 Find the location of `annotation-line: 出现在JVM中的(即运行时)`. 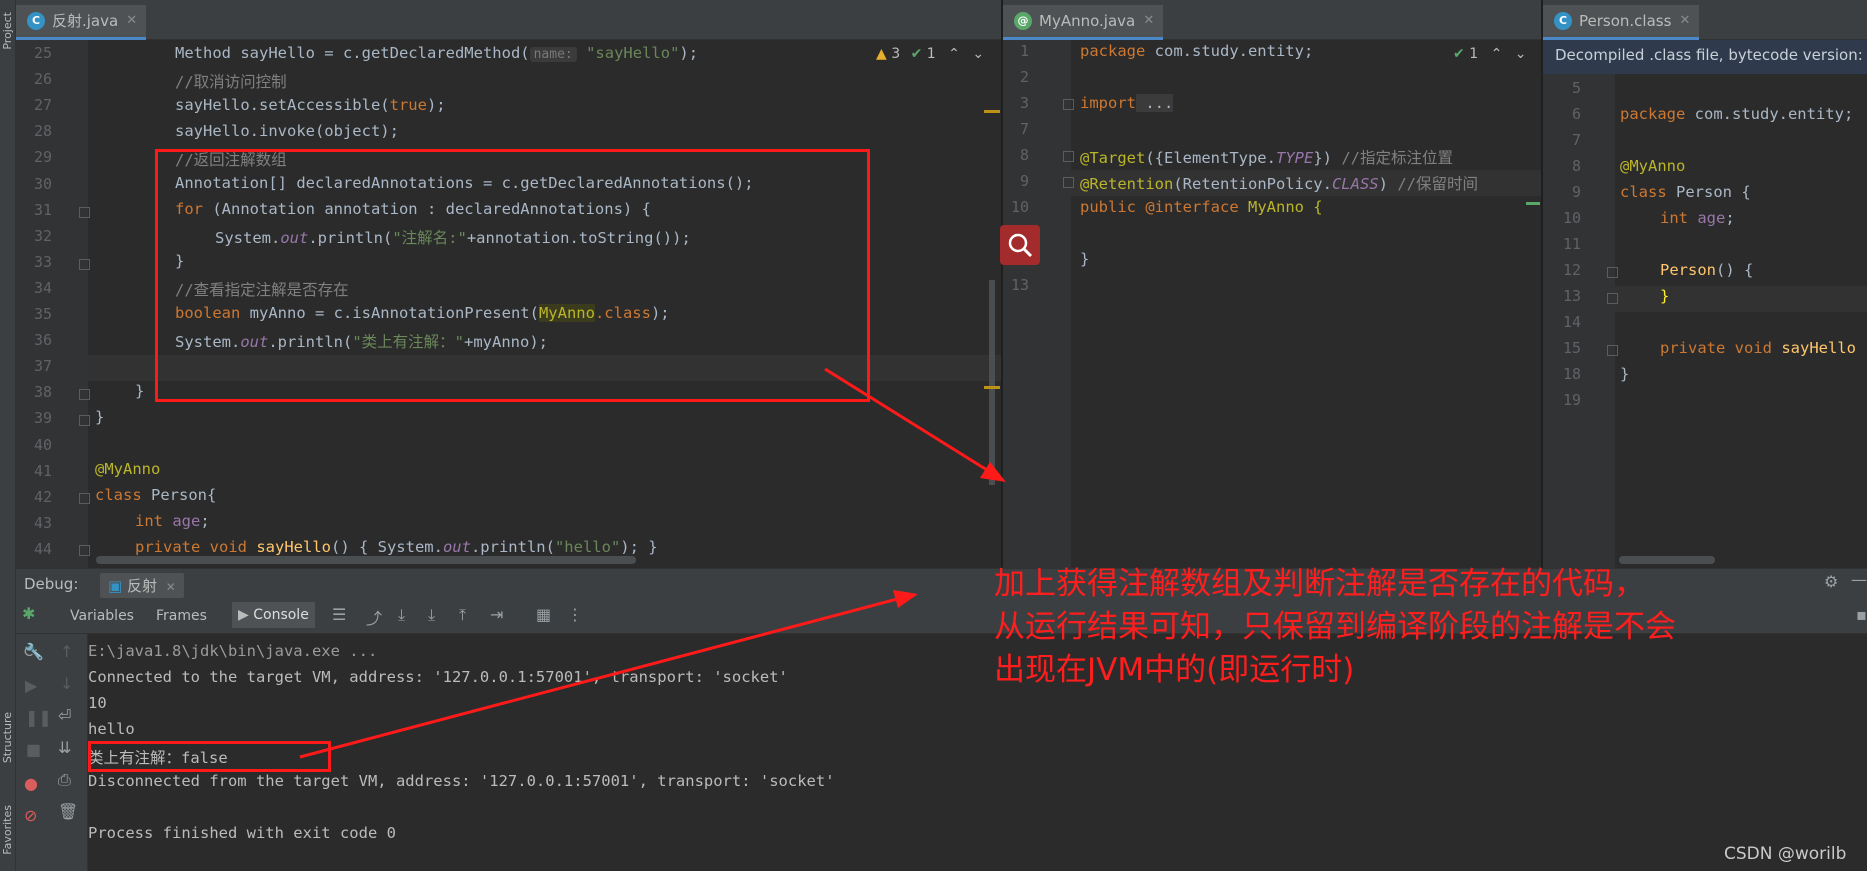

annotation-line: 出现在JVM中的(即运行时) is located at coordinates (1174, 670).